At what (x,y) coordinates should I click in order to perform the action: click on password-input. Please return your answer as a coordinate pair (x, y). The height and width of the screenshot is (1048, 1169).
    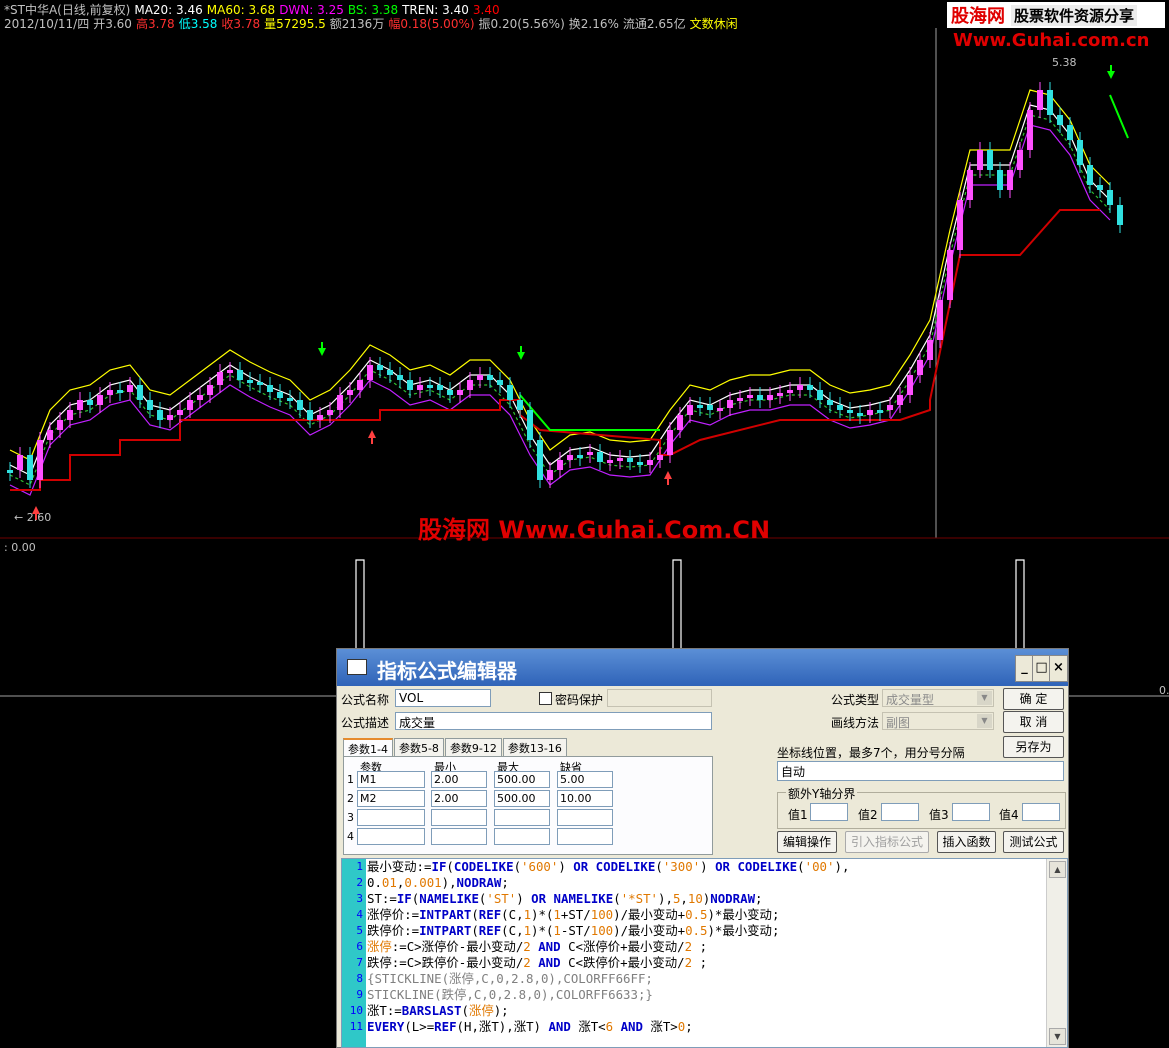
    Looking at the image, I should click on (659, 698).